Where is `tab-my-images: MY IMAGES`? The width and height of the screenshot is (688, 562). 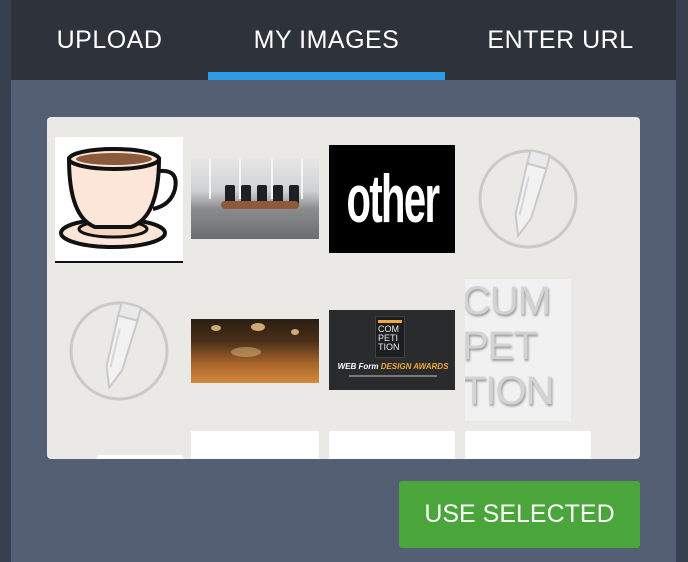 tab-my-images: MY IMAGES is located at coordinates (326, 40).